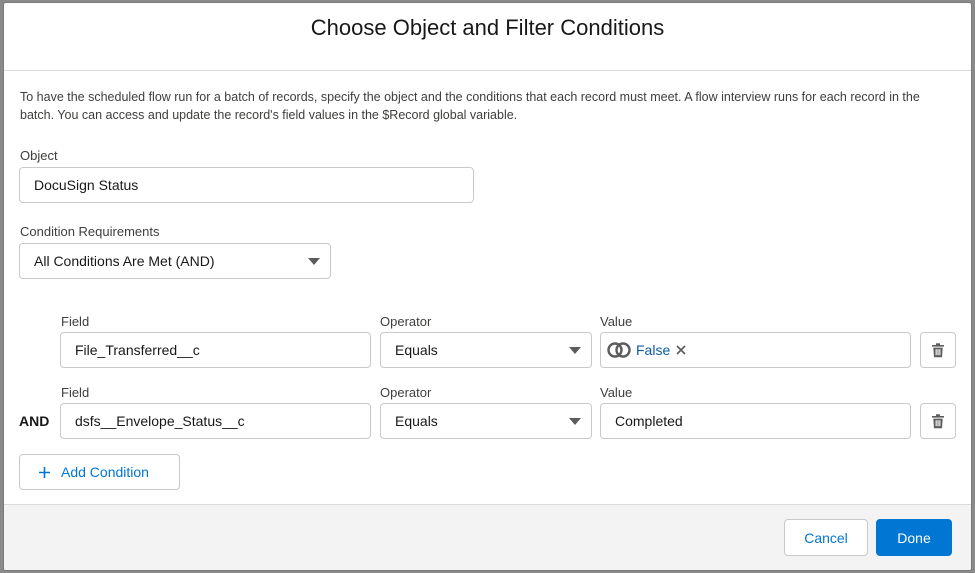  I want to click on modal-header: Choose Object and Filter Conditions, so click(487, 37).